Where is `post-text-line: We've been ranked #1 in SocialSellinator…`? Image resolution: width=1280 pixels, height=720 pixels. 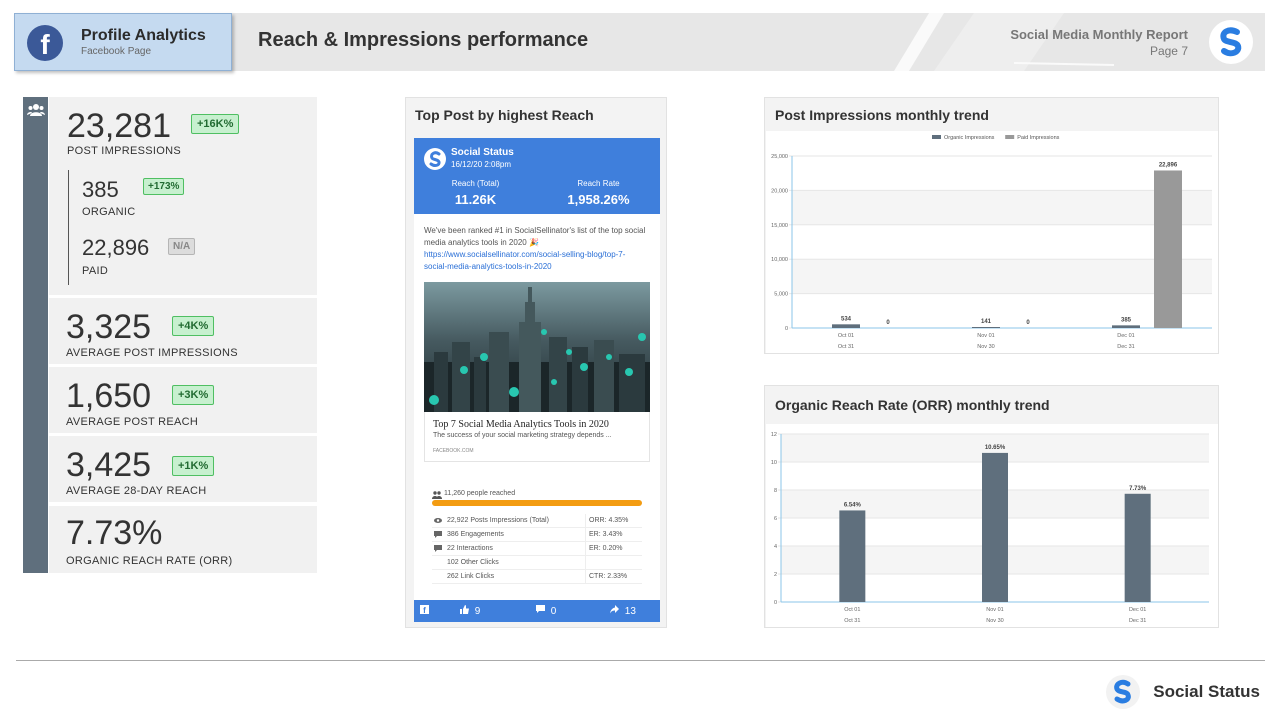
post-text-line: We've been ranked #1 in SocialSellinator… is located at coordinates (535, 230).